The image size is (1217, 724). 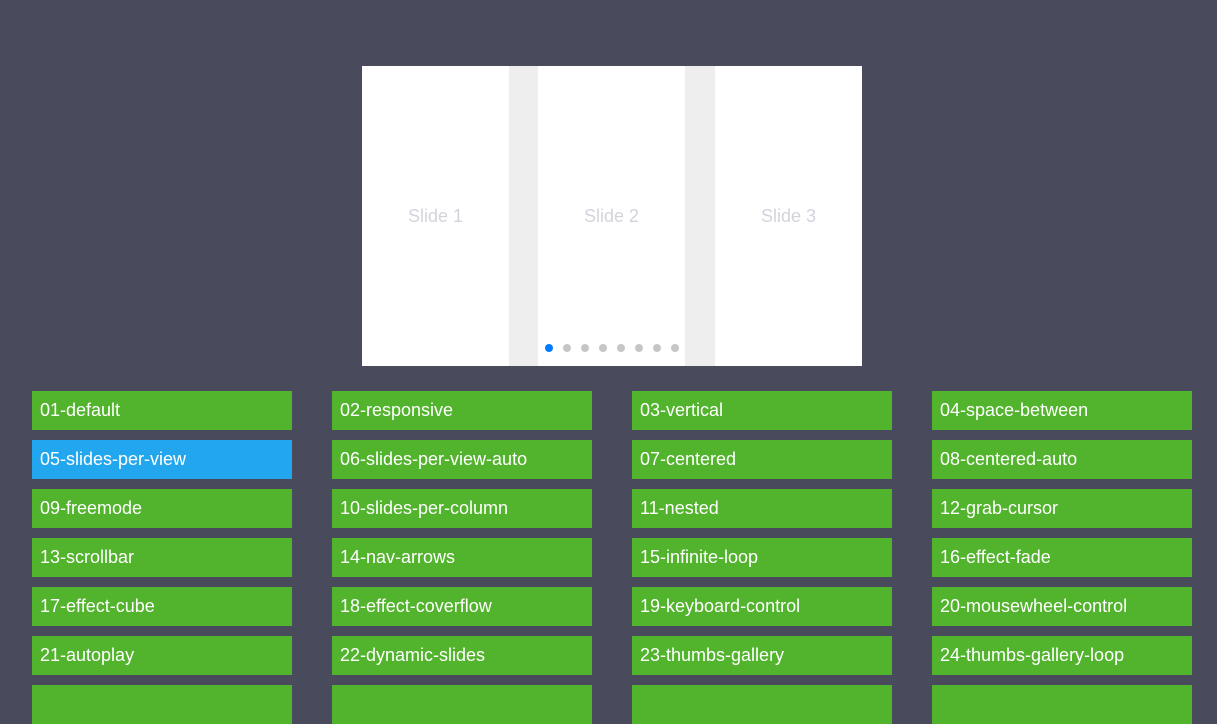 I want to click on demo-link-21-autoplay: 21-autoplay, so click(x=162, y=655).